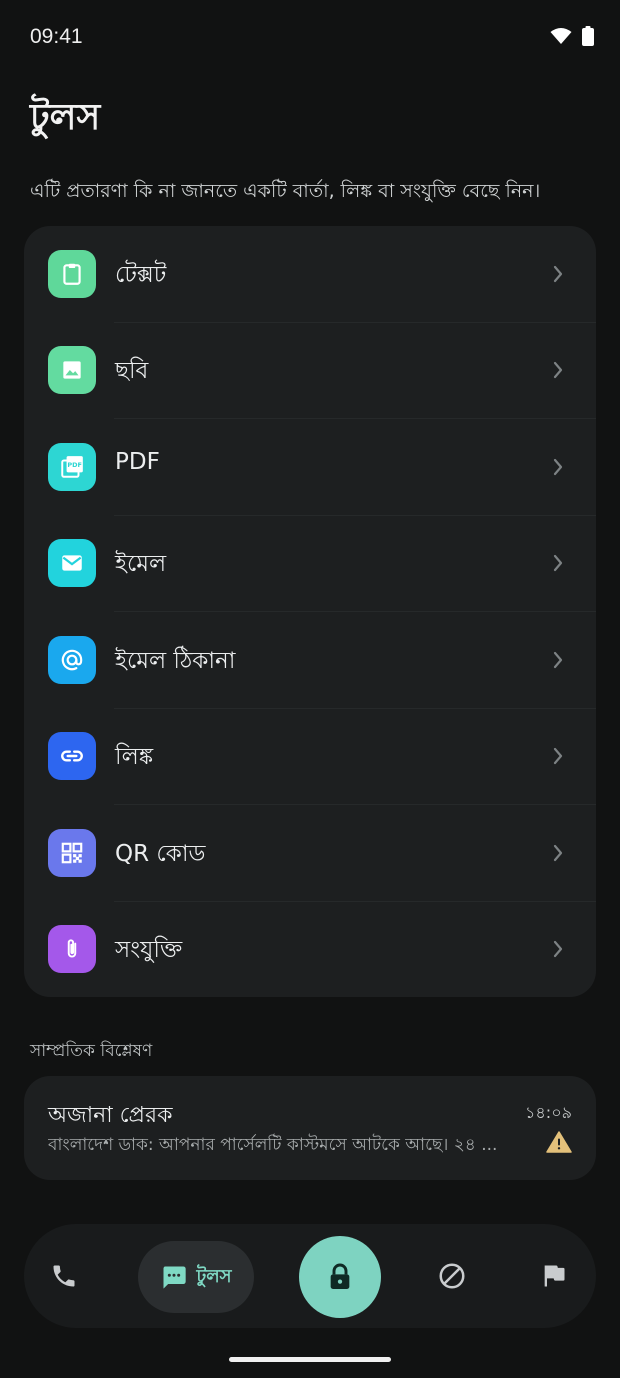 The width and height of the screenshot is (620, 1378). Describe the element at coordinates (588, 36) in the screenshot. I see `battery-icon` at that location.